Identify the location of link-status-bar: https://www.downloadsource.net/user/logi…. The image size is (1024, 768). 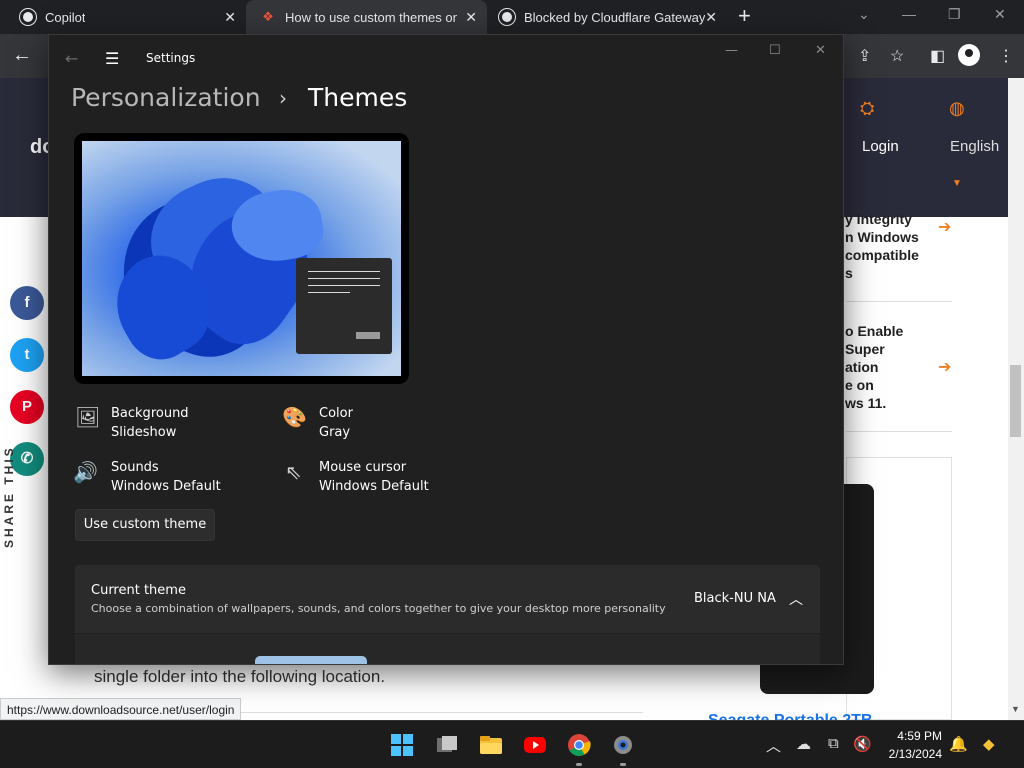
(121, 709).